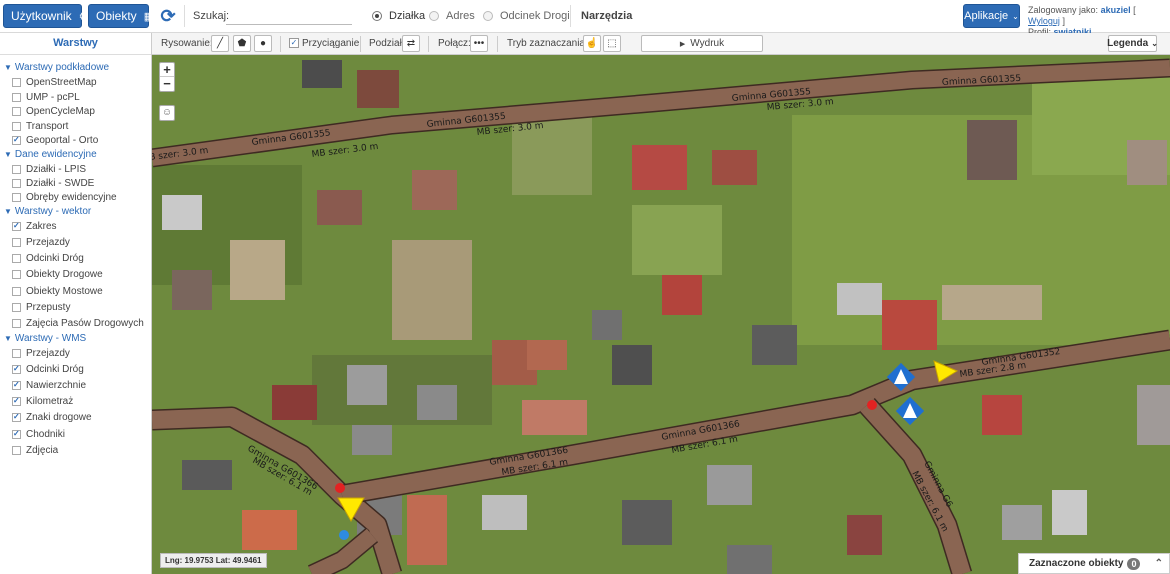 This screenshot has width=1170, height=574. I want to click on layer-item-label: Przejazdy, so click(48, 242).